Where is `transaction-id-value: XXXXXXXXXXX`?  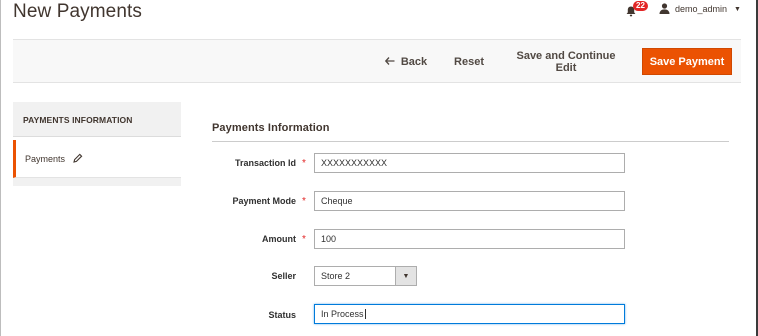 transaction-id-value: XXXXXXXXXXX is located at coordinates (354, 163).